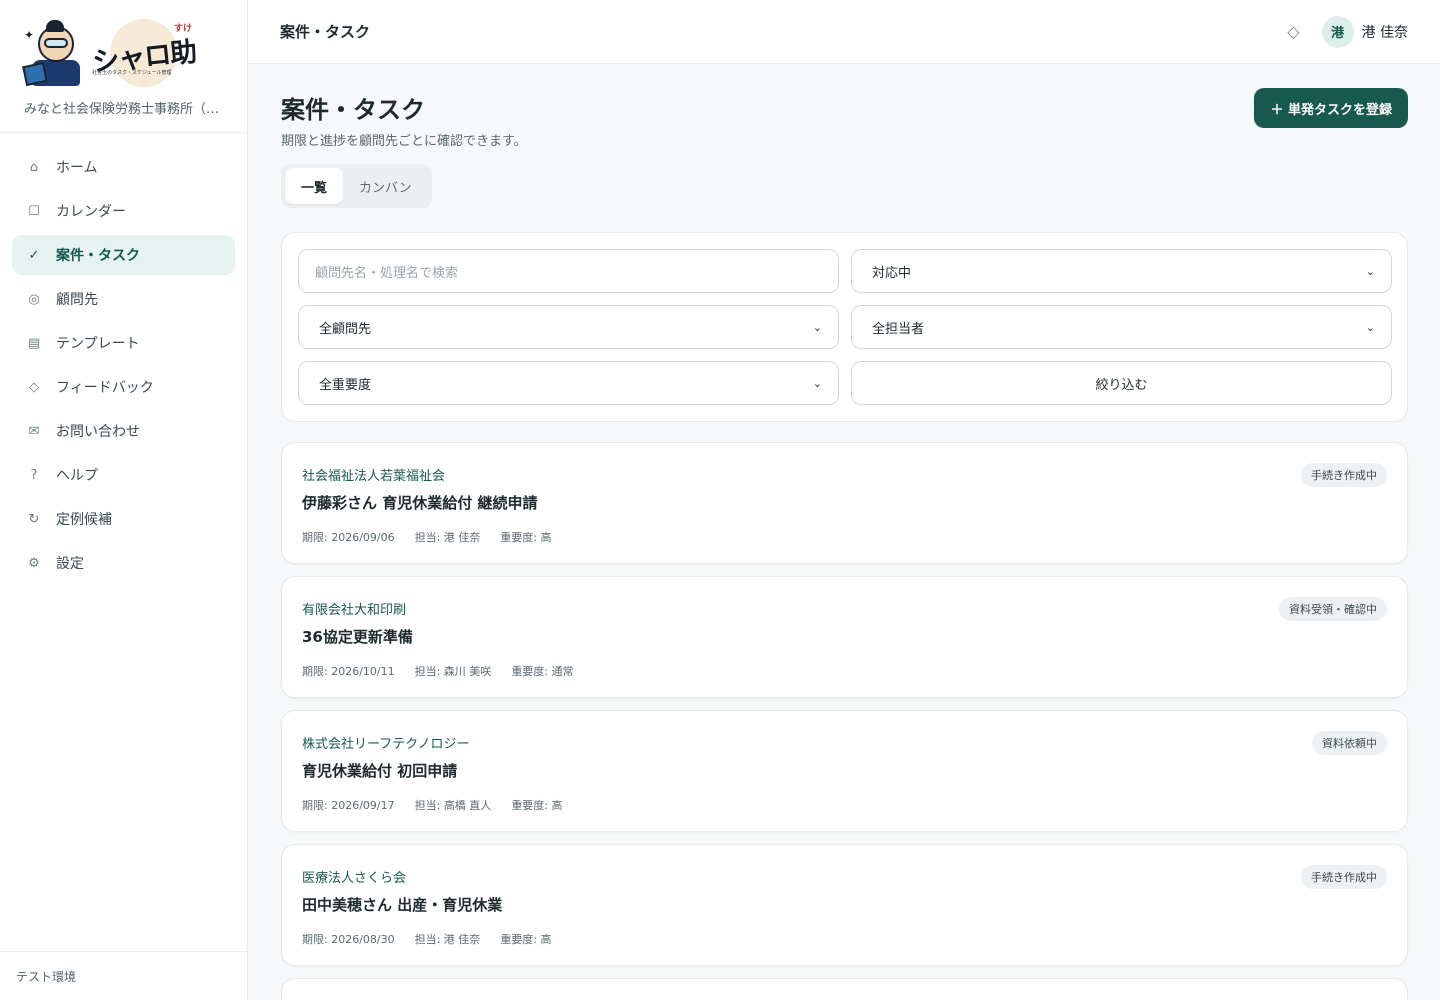 The image size is (1440, 1000). Describe the element at coordinates (345, 385) in the screenshot. I see `priority-select-value: 全重要度` at that location.